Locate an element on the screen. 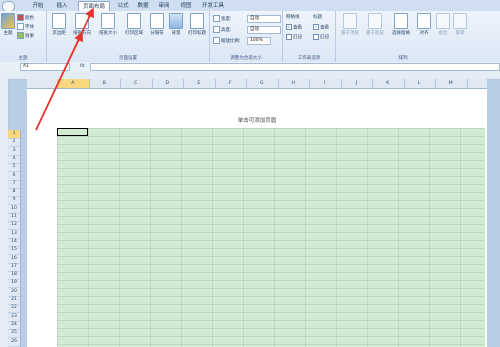  theme-colors-button: 颜色 is located at coordinates (25, 17).